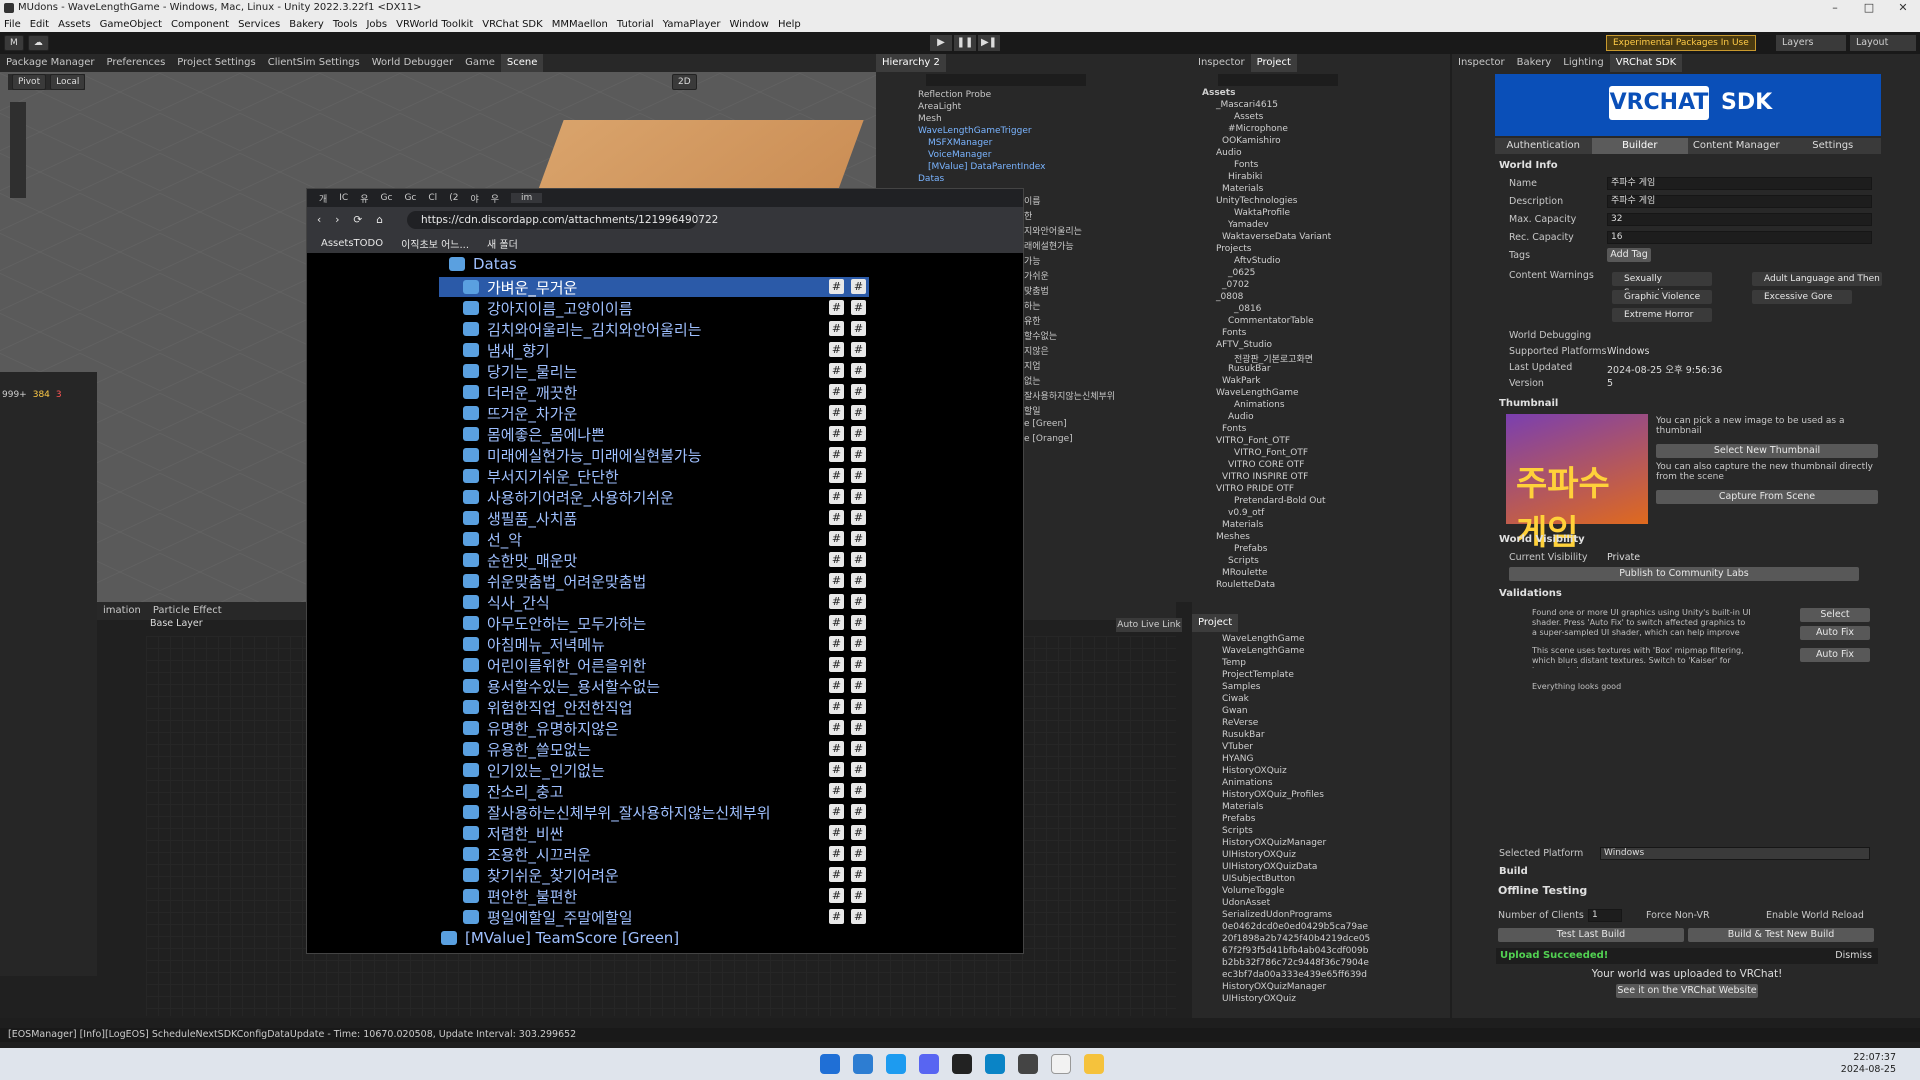 Image resolution: width=1920 pixels, height=1080 pixels. What do you see at coordinates (1229, 298) in the screenshot?
I see `project-folder: _0808` at bounding box center [1229, 298].